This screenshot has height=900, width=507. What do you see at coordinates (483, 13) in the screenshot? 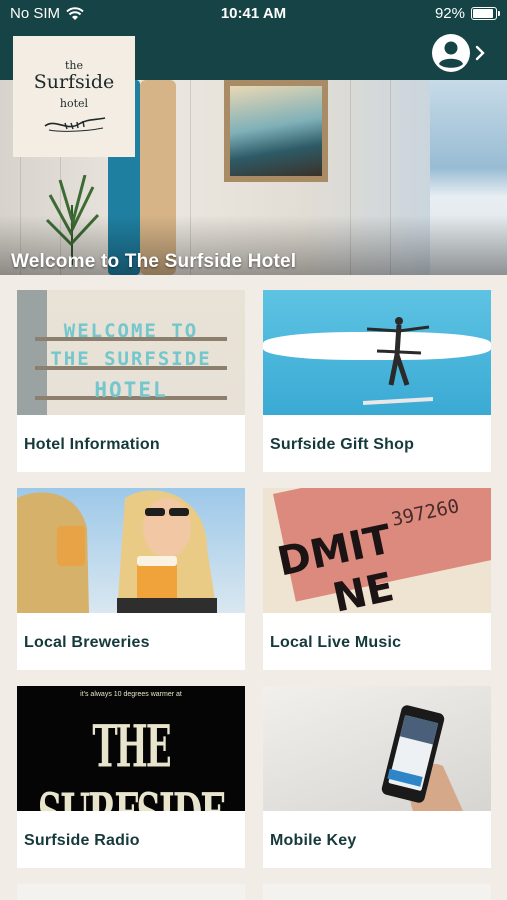
I see `battery-fill` at bounding box center [483, 13].